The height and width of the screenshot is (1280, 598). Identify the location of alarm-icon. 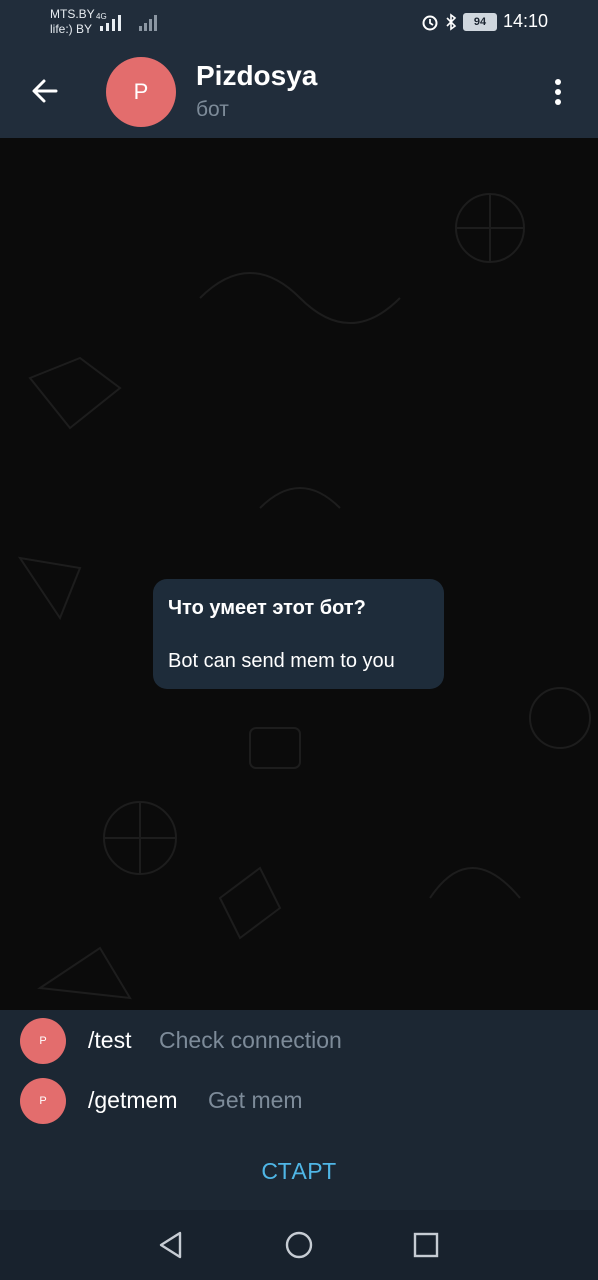
(430, 22).